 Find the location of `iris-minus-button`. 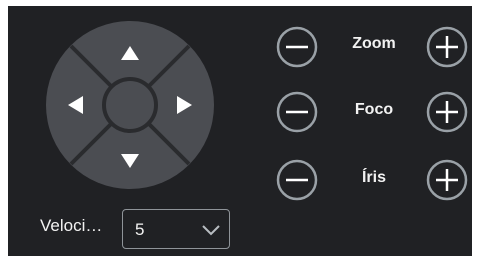

iris-minus-button is located at coordinates (297, 180).